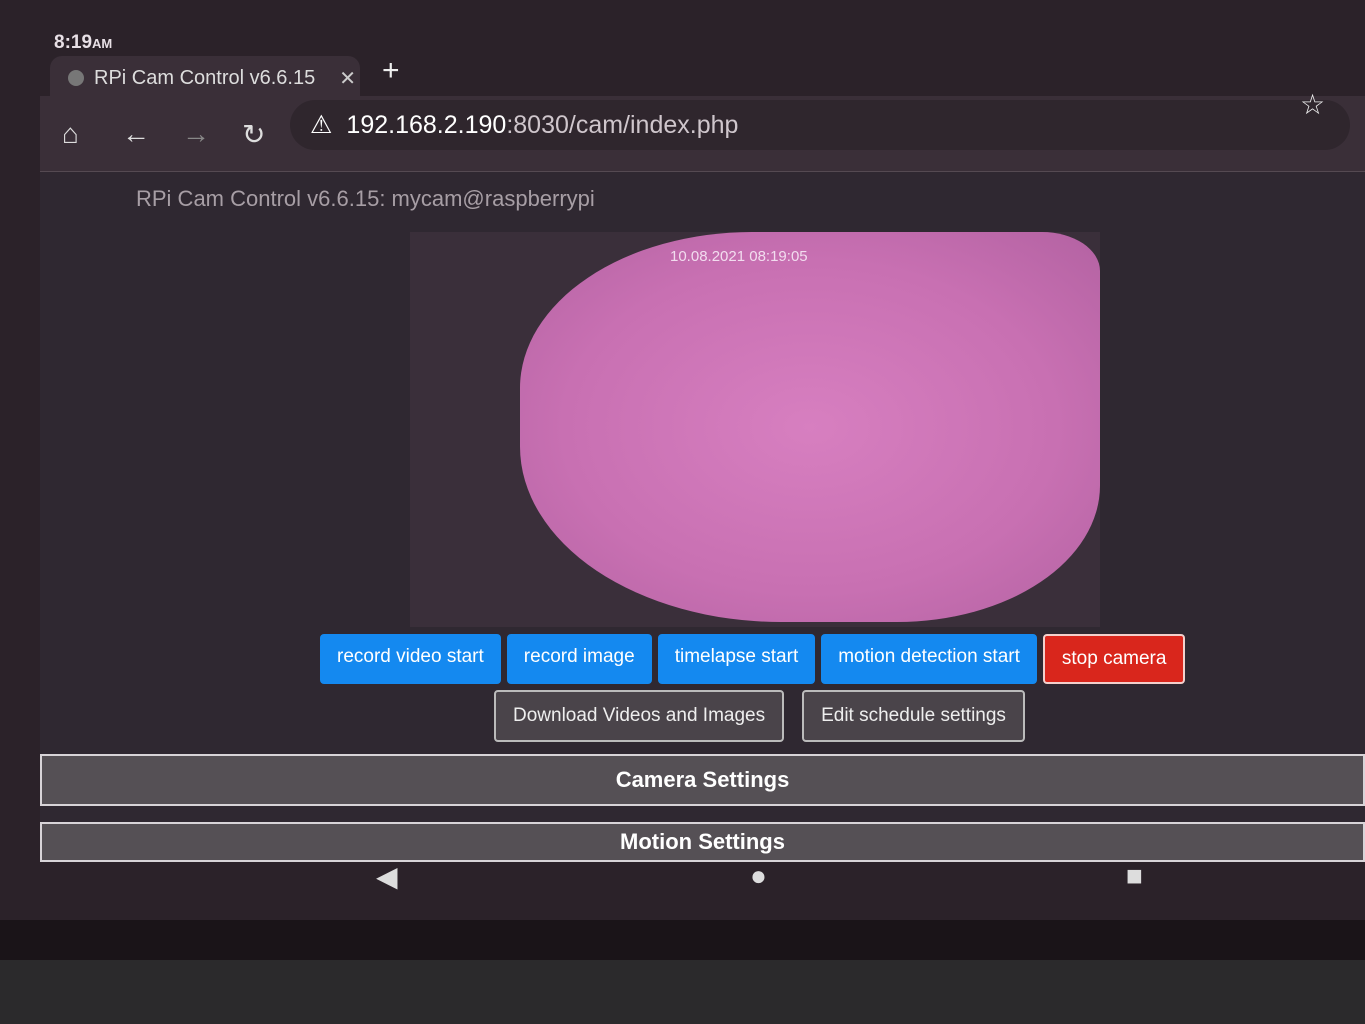  What do you see at coordinates (820, 125) in the screenshot?
I see `address-bar: ⚠ 192.168.2.190:8030/cam/index.php` at bounding box center [820, 125].